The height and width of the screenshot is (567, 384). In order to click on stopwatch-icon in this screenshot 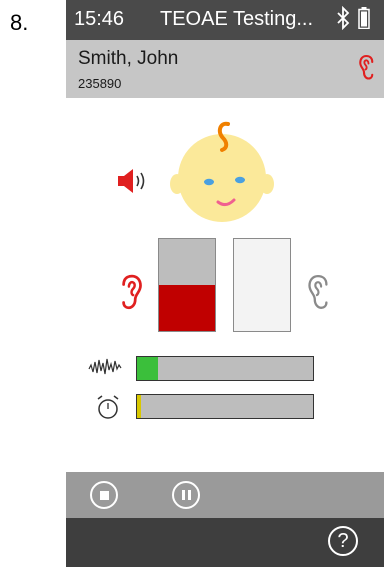, I will do `click(108, 407)`.